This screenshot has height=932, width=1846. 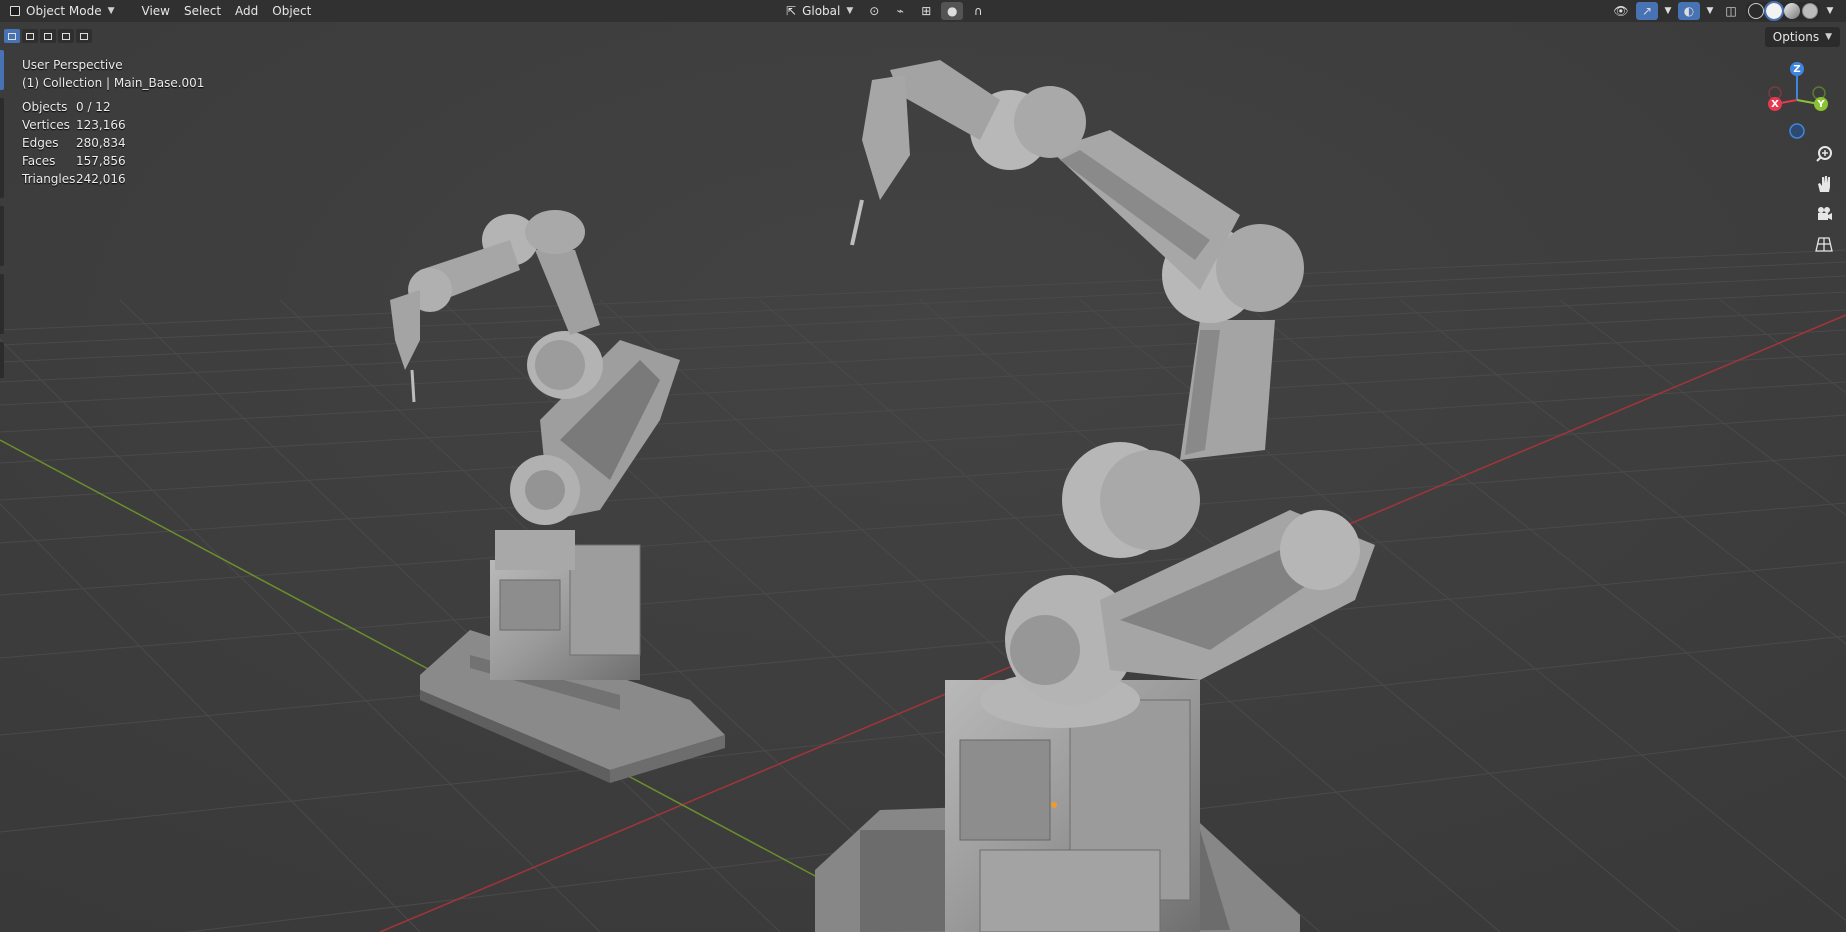 What do you see at coordinates (113, 107) in the screenshot?
I see `stat-row: Objects 0 / 12` at bounding box center [113, 107].